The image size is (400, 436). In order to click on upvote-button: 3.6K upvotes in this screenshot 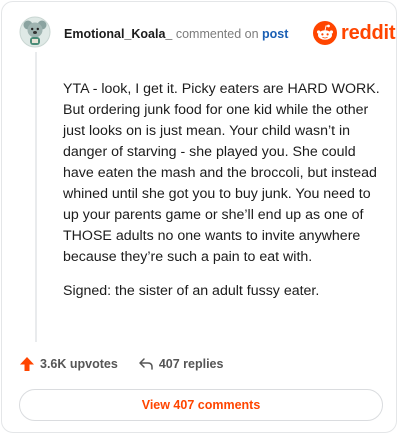, I will do `click(68, 364)`.